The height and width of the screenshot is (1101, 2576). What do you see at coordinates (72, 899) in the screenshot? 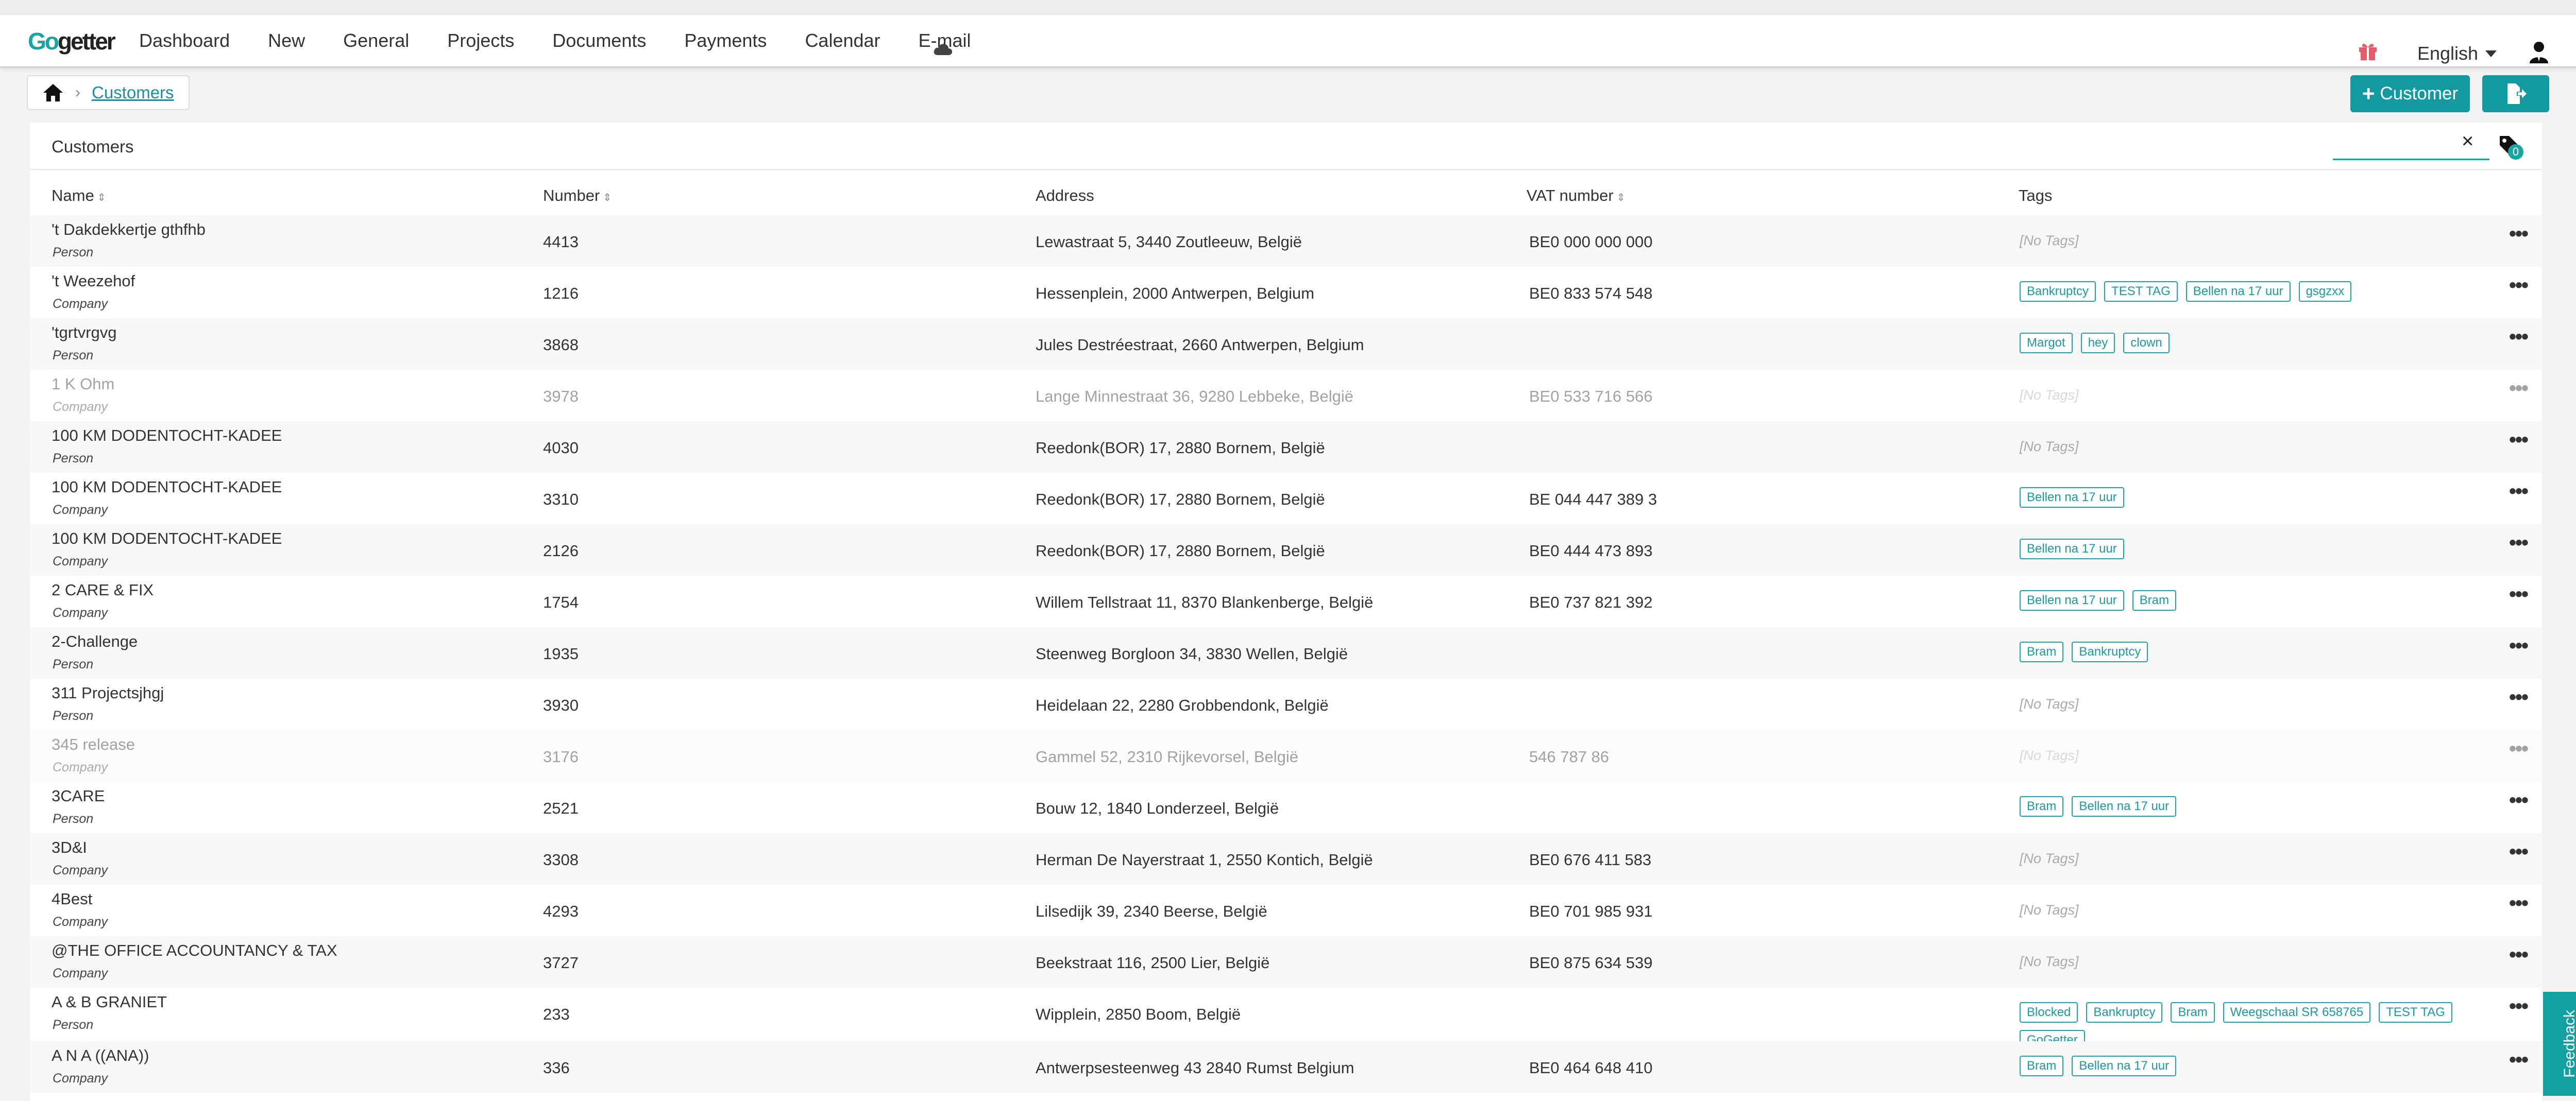
I see `customer-name: 4Best` at bounding box center [72, 899].